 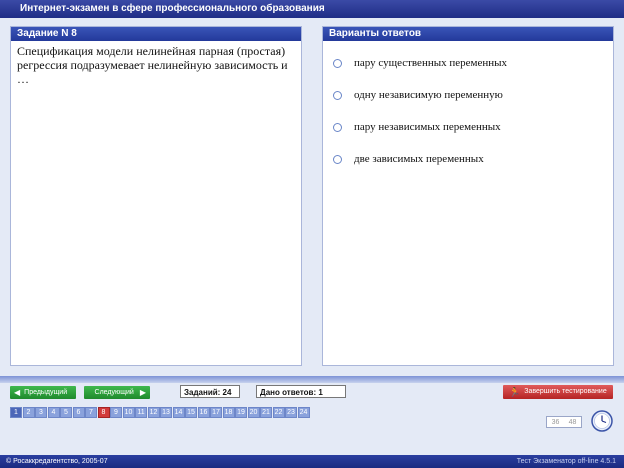 I want to click on answer-option-label: одну независимую переменную, so click(x=428, y=95).